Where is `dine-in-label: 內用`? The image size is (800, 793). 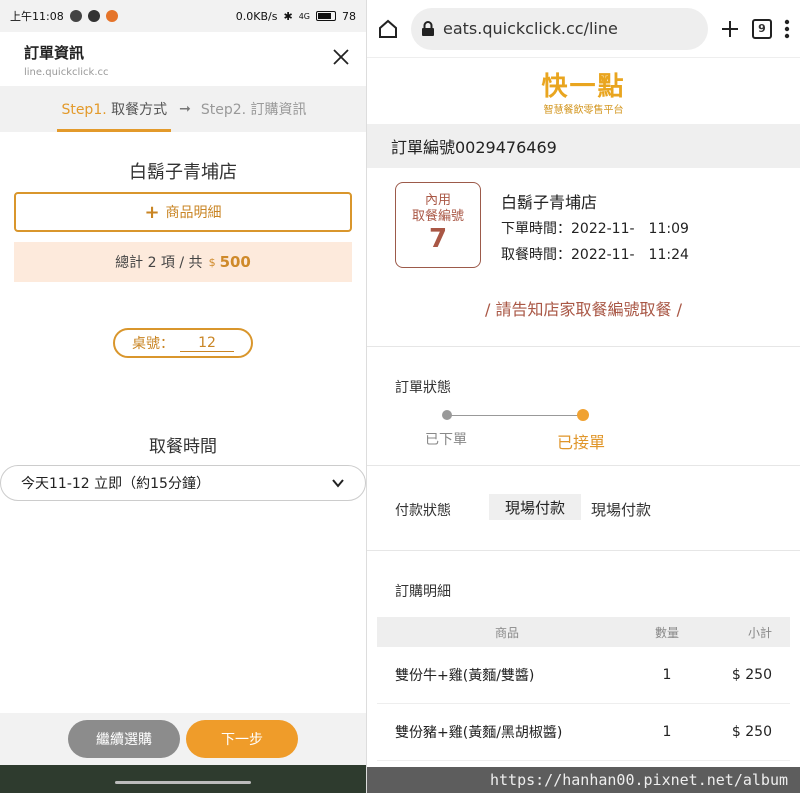
dine-in-label: 內用 is located at coordinates (437, 200).